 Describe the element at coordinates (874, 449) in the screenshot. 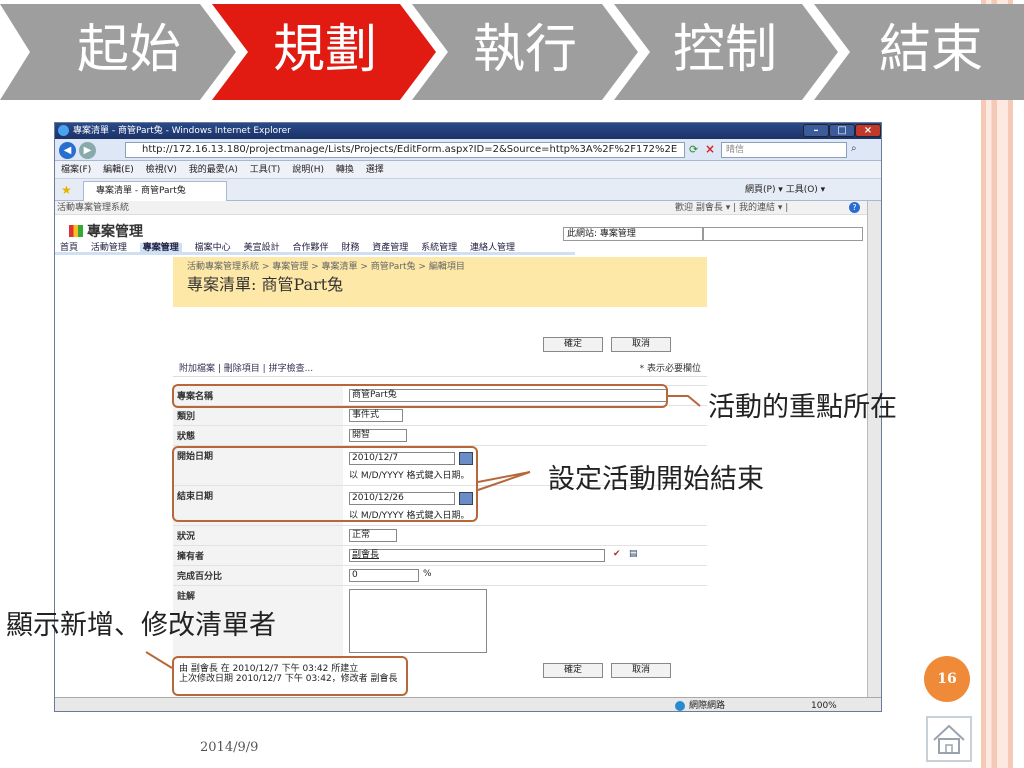

I see `vertical-scrollbar` at that location.